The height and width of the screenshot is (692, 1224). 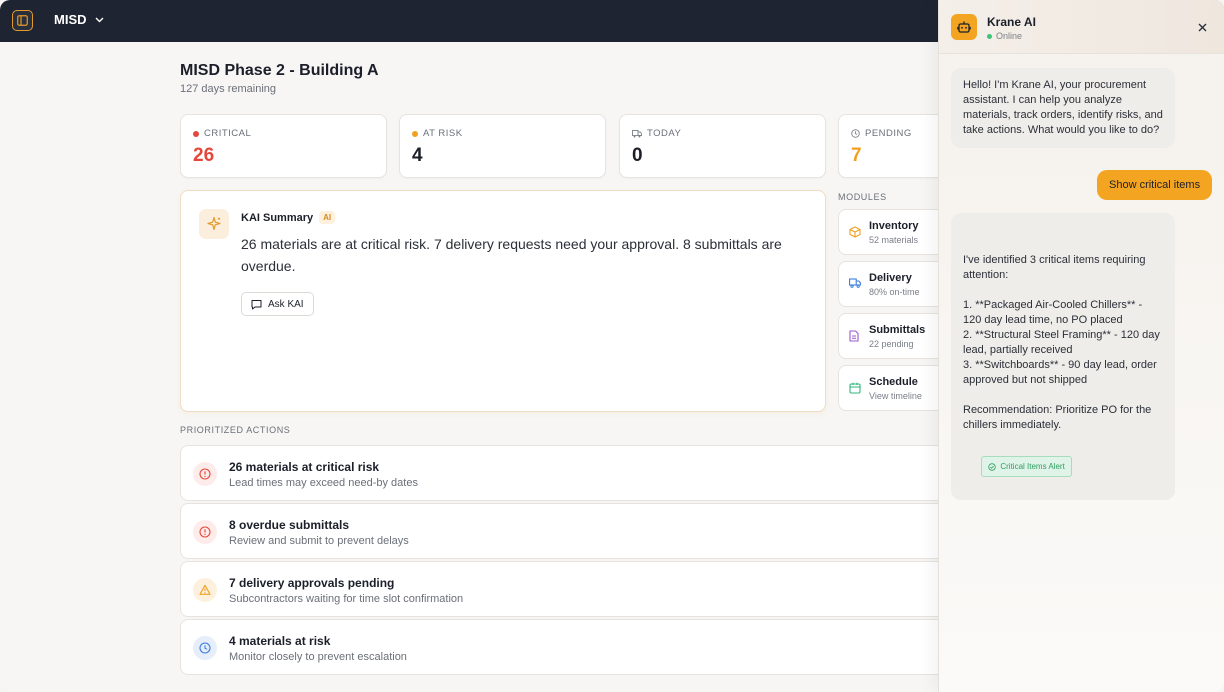 I want to click on action-title: 8 overdue submittals, so click(x=289, y=525).